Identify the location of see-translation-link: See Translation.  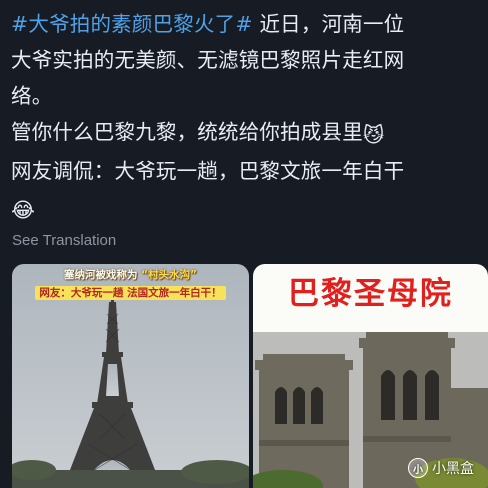
(64, 240).